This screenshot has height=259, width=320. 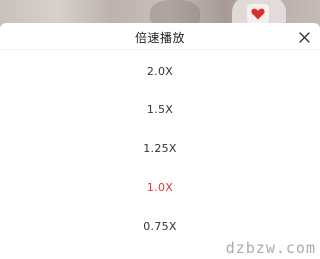 I want to click on sheet-header: 倍速播放, so click(x=160, y=36).